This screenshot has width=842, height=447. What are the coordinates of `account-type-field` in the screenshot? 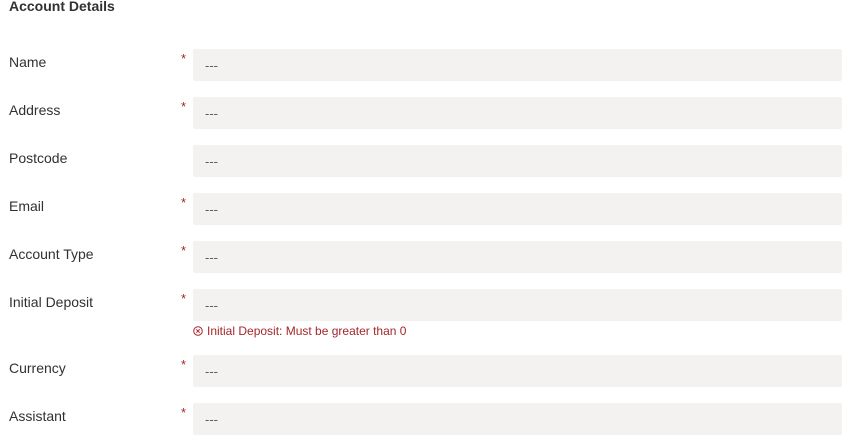 It's located at (517, 257).